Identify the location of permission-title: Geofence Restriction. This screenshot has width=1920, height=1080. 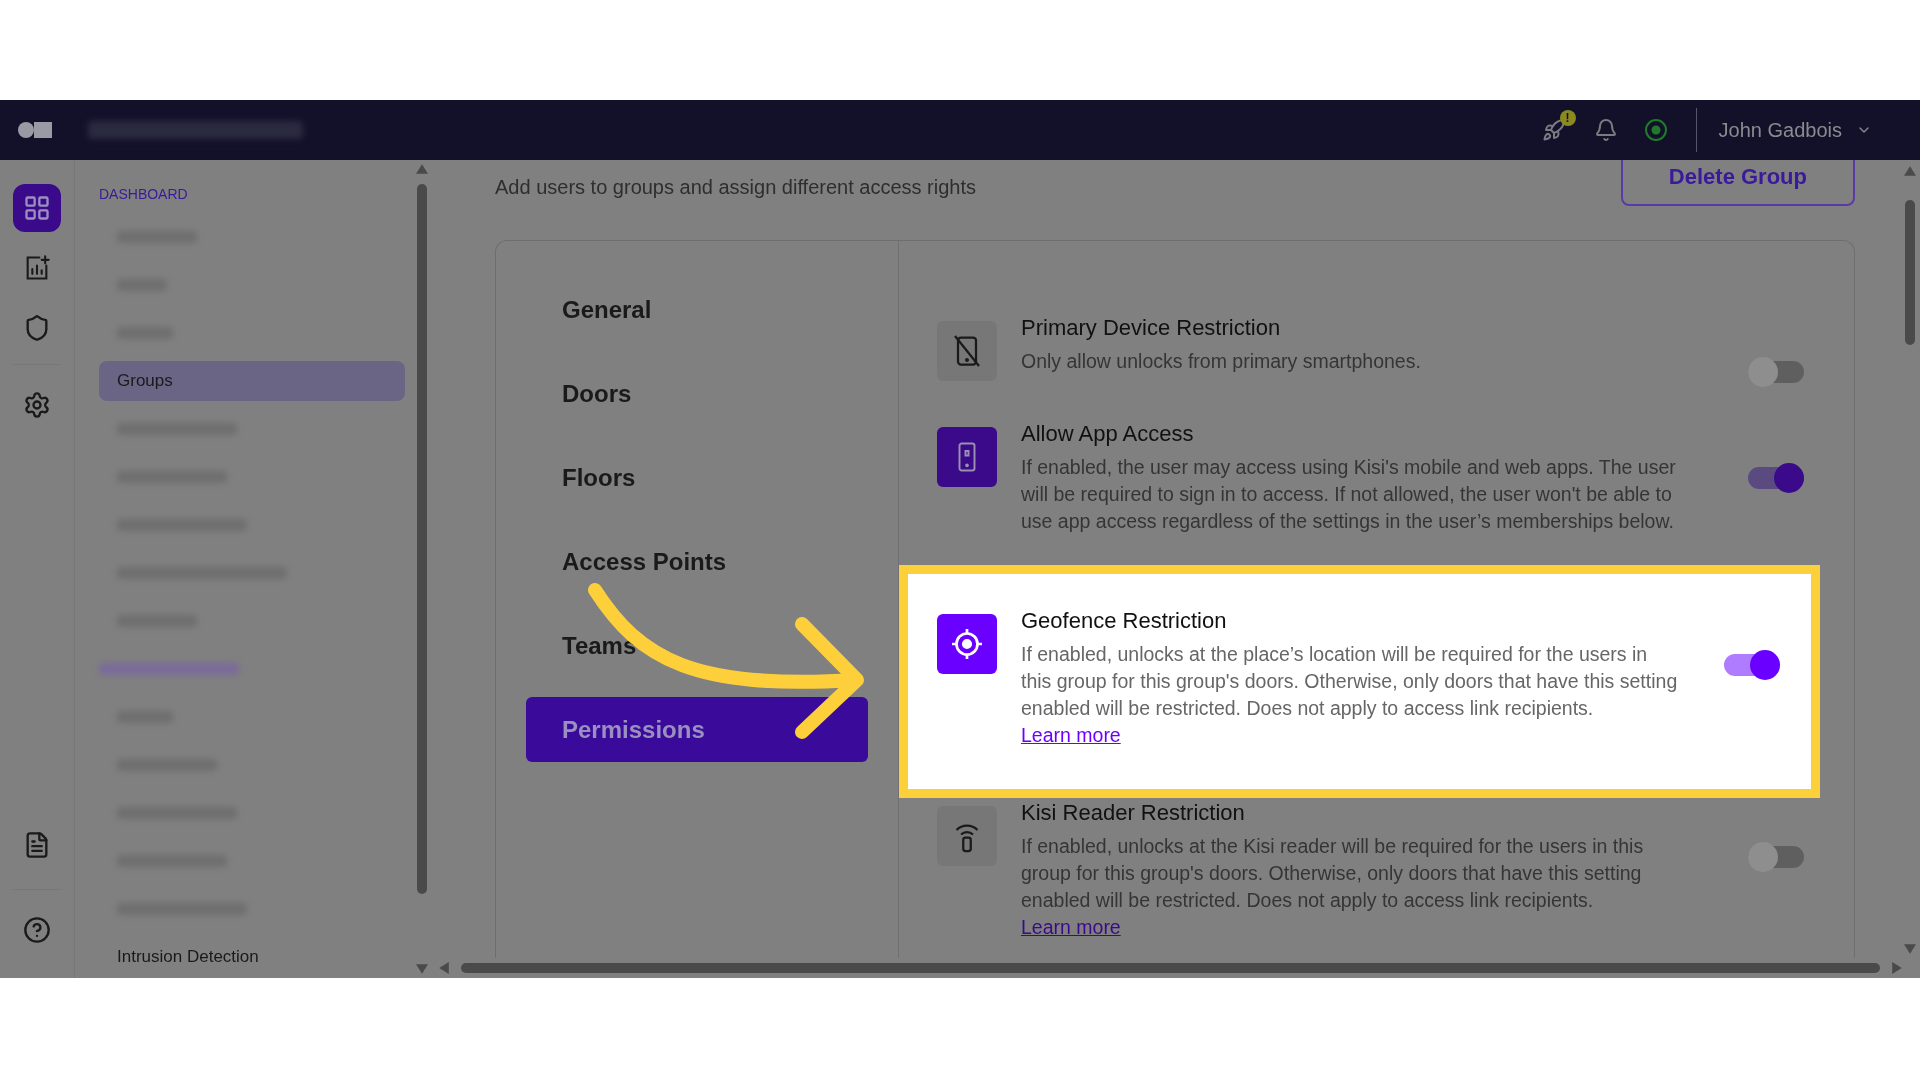
(1124, 621).